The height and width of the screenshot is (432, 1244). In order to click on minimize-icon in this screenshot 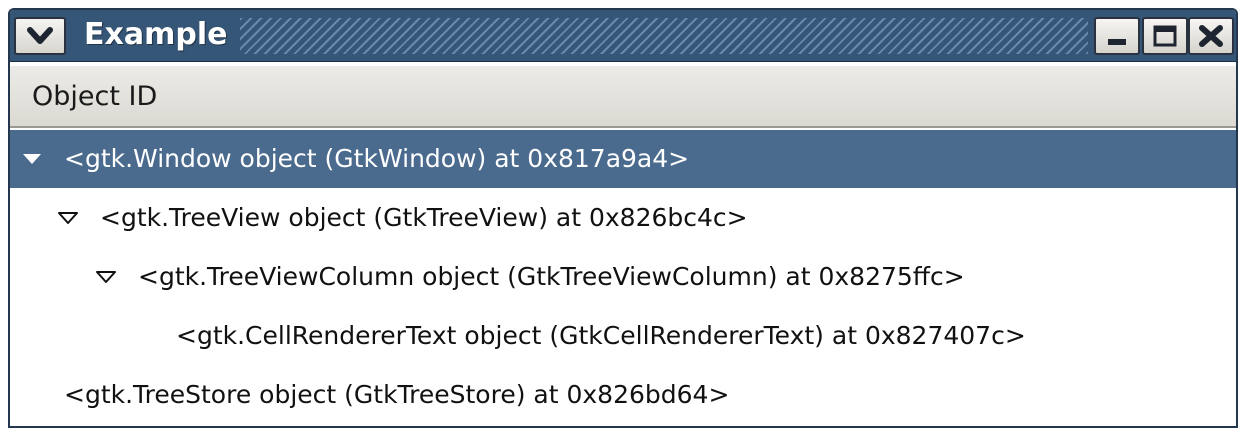, I will do `click(1117, 42)`.